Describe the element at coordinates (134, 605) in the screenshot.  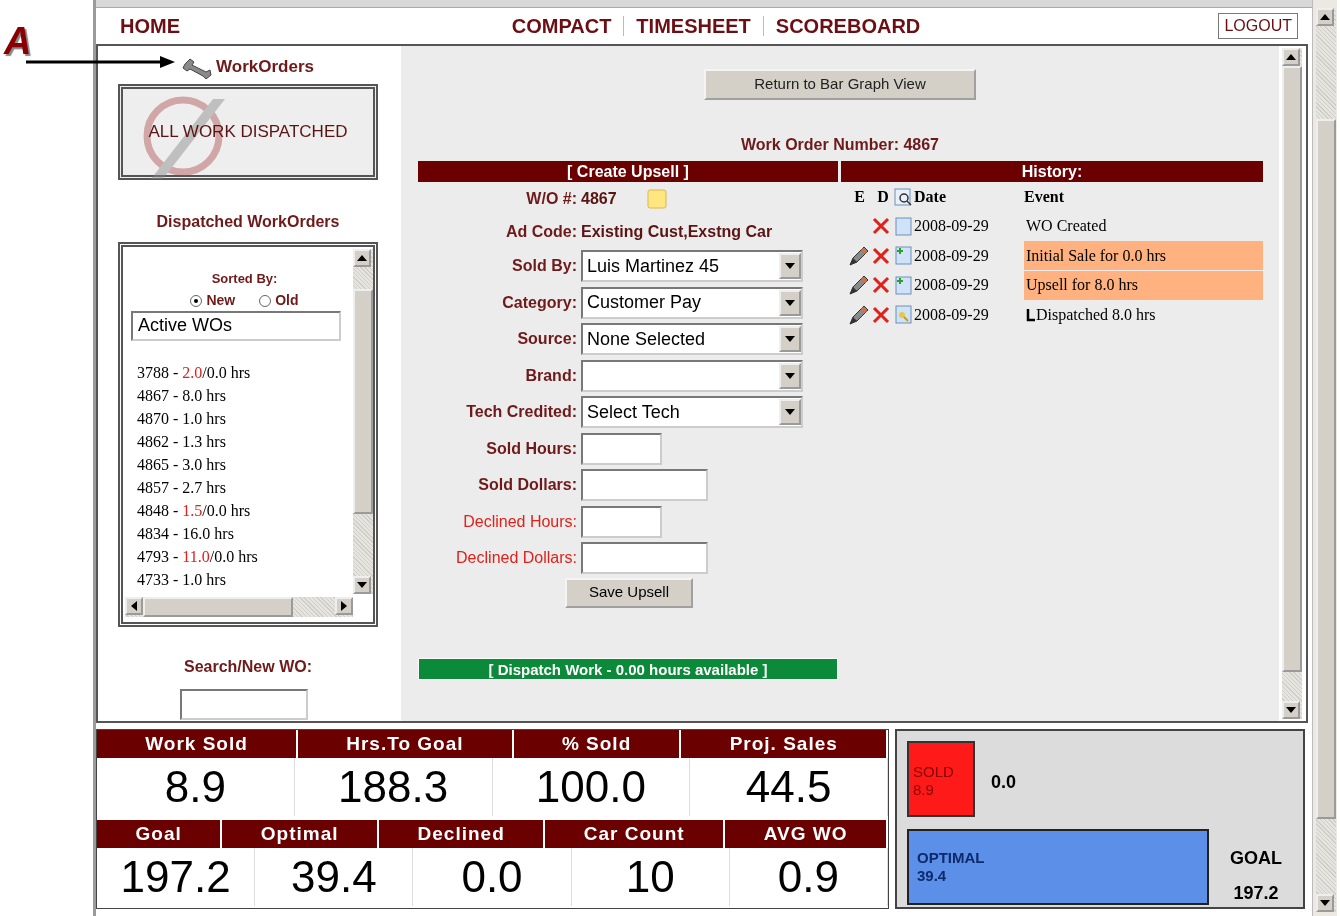
I see `scroll-left-button` at that location.